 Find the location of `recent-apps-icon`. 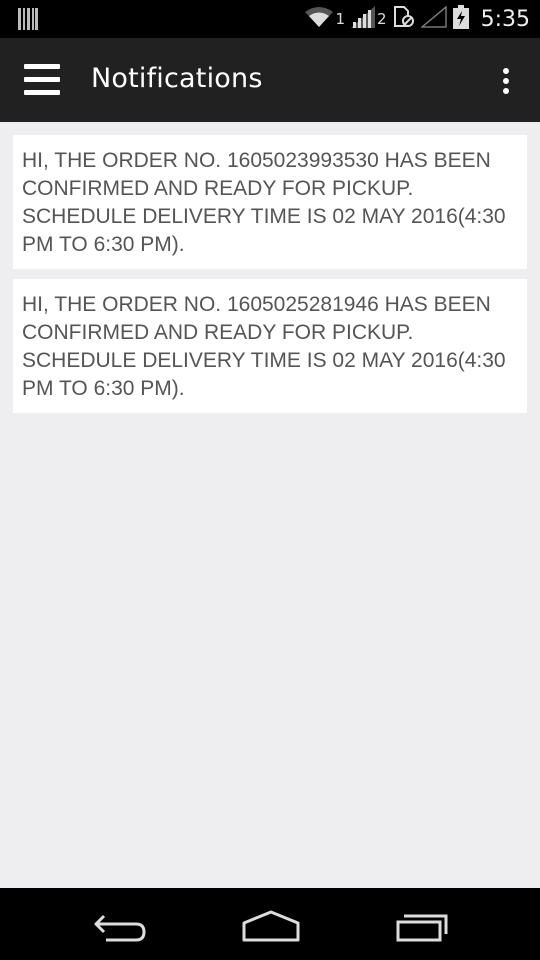

recent-apps-icon is located at coordinates (422, 928).